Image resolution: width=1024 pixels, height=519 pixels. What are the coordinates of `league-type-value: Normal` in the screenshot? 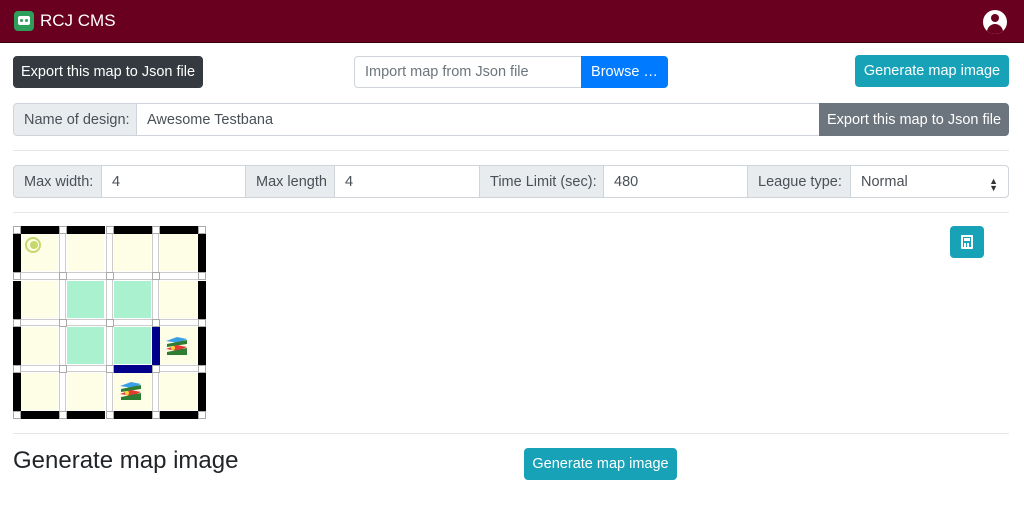 It's located at (884, 181).